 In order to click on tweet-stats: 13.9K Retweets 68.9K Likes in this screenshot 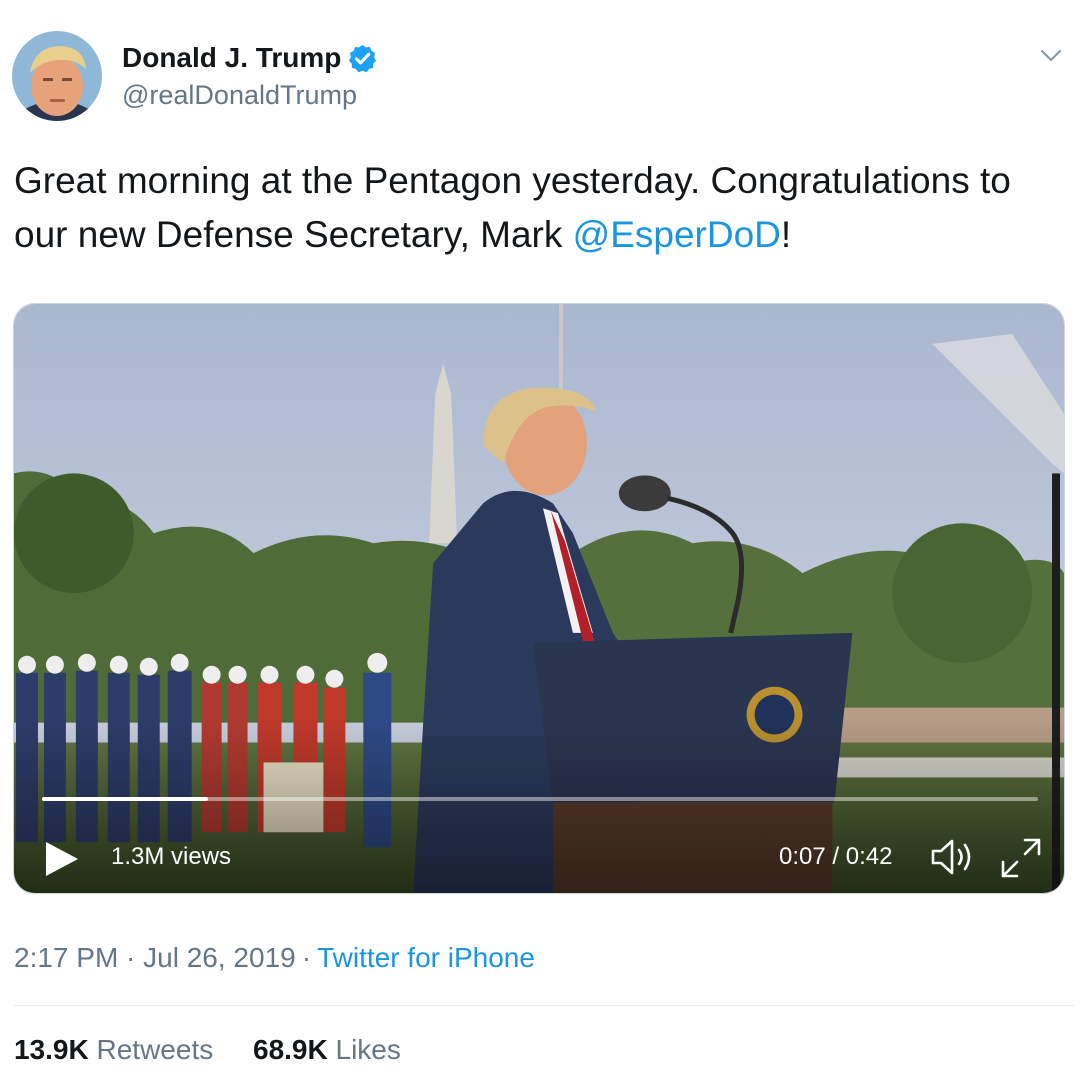, I will do `click(223, 1050)`.